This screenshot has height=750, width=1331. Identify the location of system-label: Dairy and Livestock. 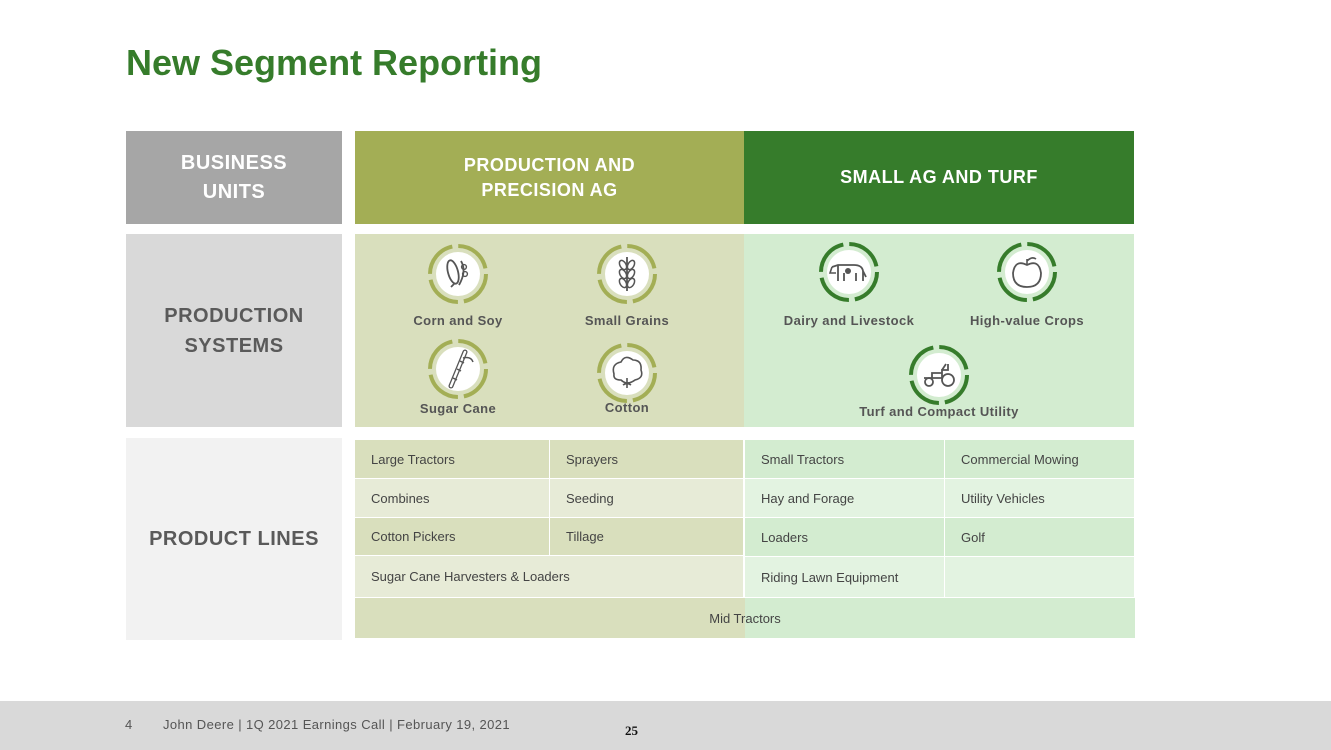
(849, 320).